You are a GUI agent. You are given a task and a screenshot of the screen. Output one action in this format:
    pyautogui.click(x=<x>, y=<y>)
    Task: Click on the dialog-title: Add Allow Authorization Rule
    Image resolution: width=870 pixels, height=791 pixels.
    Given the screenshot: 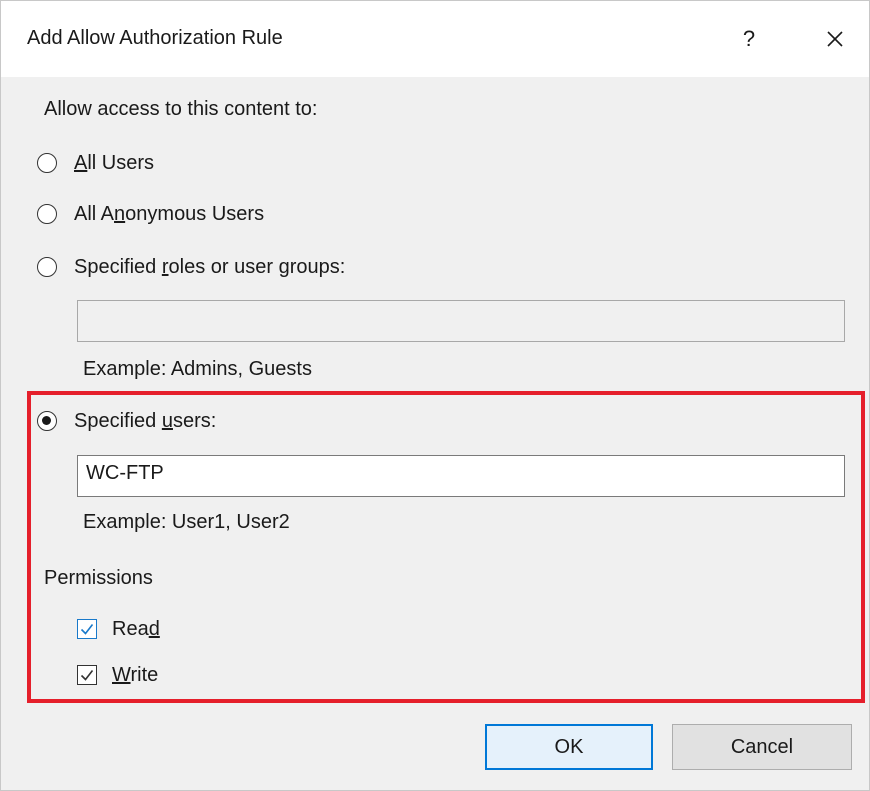 What is the action you would take?
    pyautogui.click(x=155, y=38)
    